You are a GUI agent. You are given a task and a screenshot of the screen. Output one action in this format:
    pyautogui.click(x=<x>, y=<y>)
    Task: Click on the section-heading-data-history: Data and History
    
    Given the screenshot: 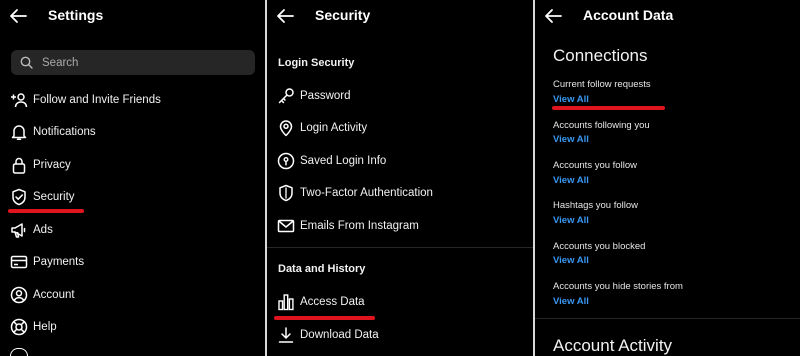 What is the action you would take?
    pyautogui.click(x=322, y=269)
    